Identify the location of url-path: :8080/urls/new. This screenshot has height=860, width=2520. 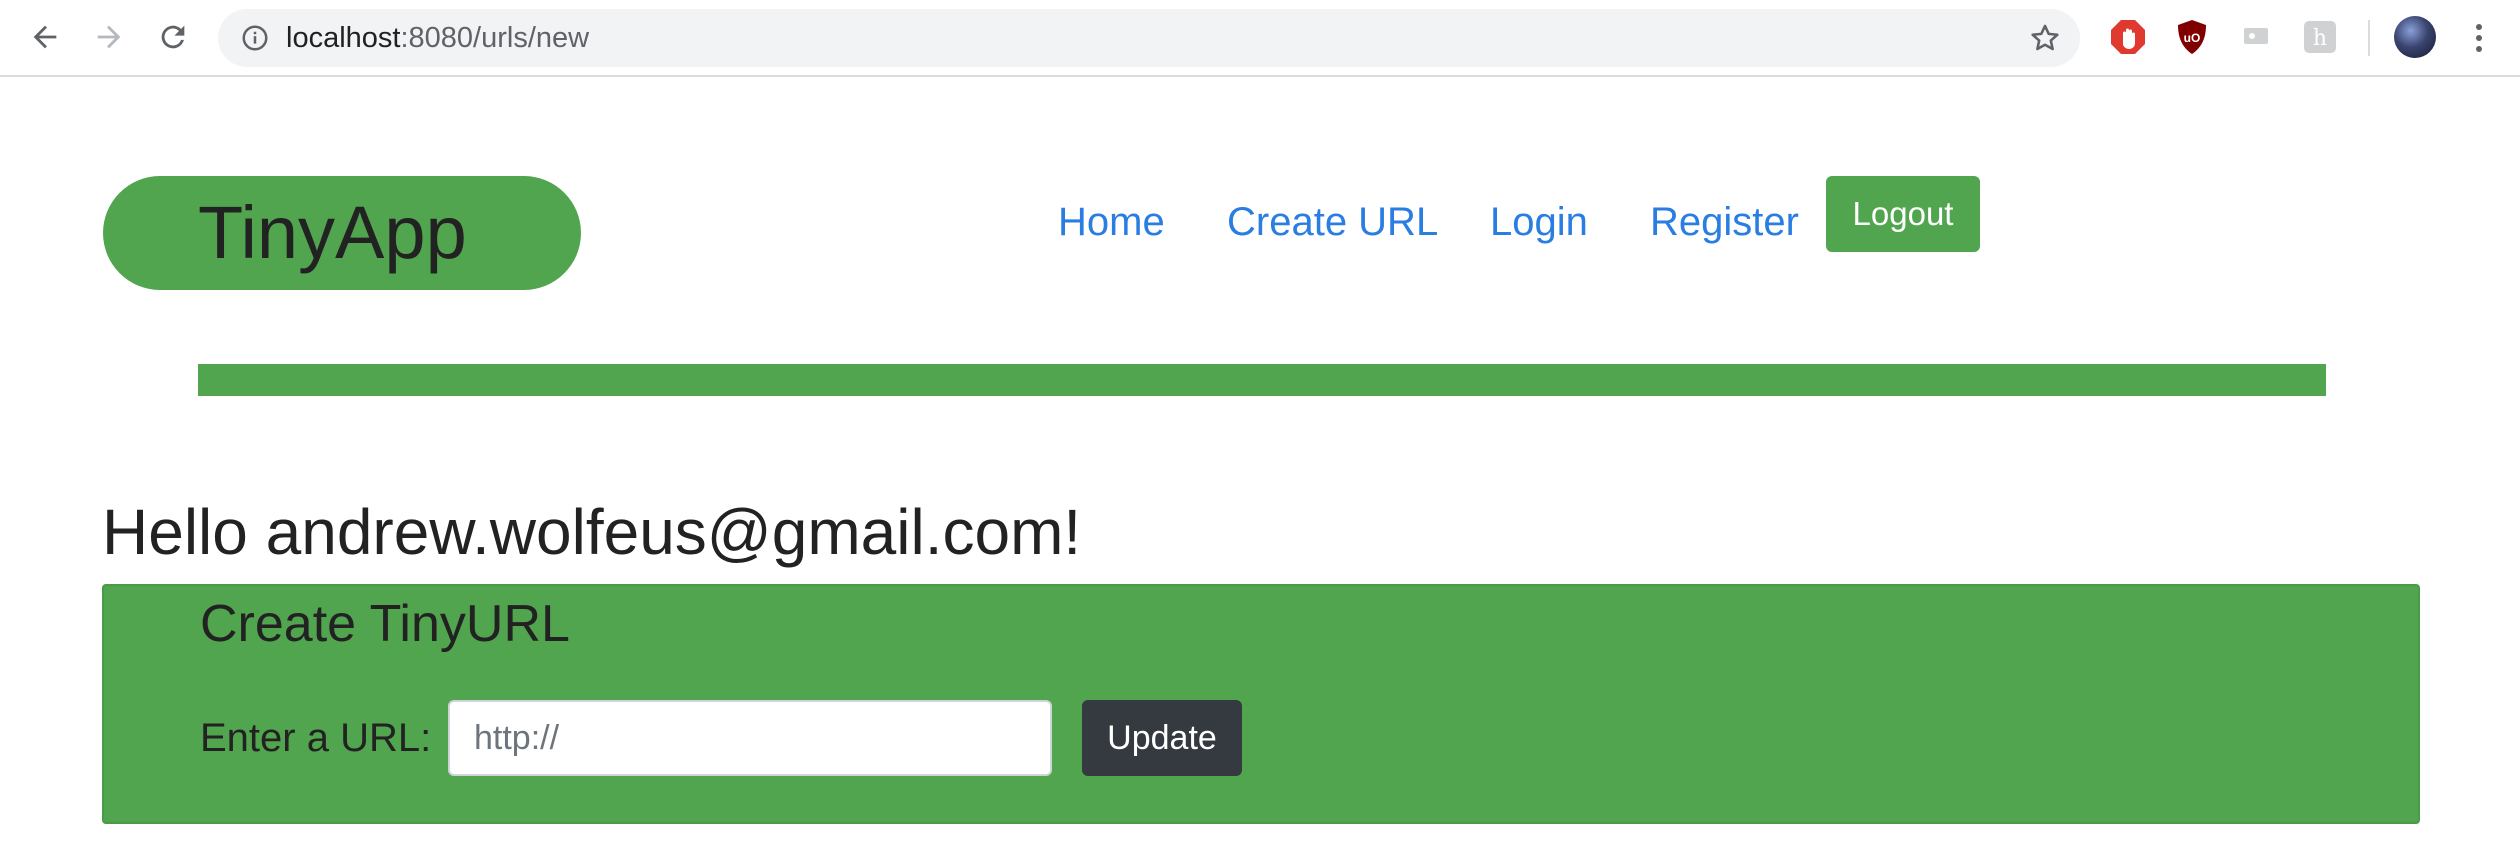
(495, 38).